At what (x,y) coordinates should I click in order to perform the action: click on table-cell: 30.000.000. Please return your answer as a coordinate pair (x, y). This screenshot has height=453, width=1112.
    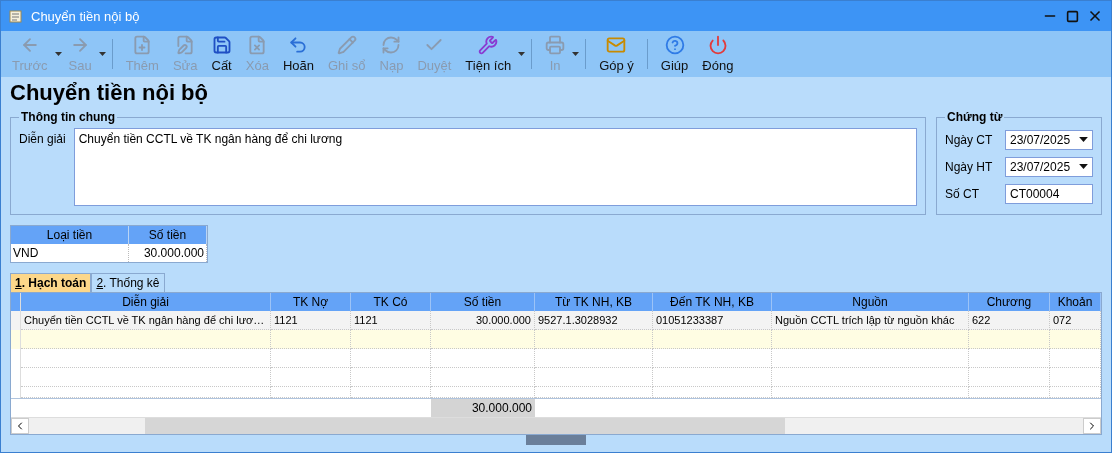
    Looking at the image, I should click on (168, 253).